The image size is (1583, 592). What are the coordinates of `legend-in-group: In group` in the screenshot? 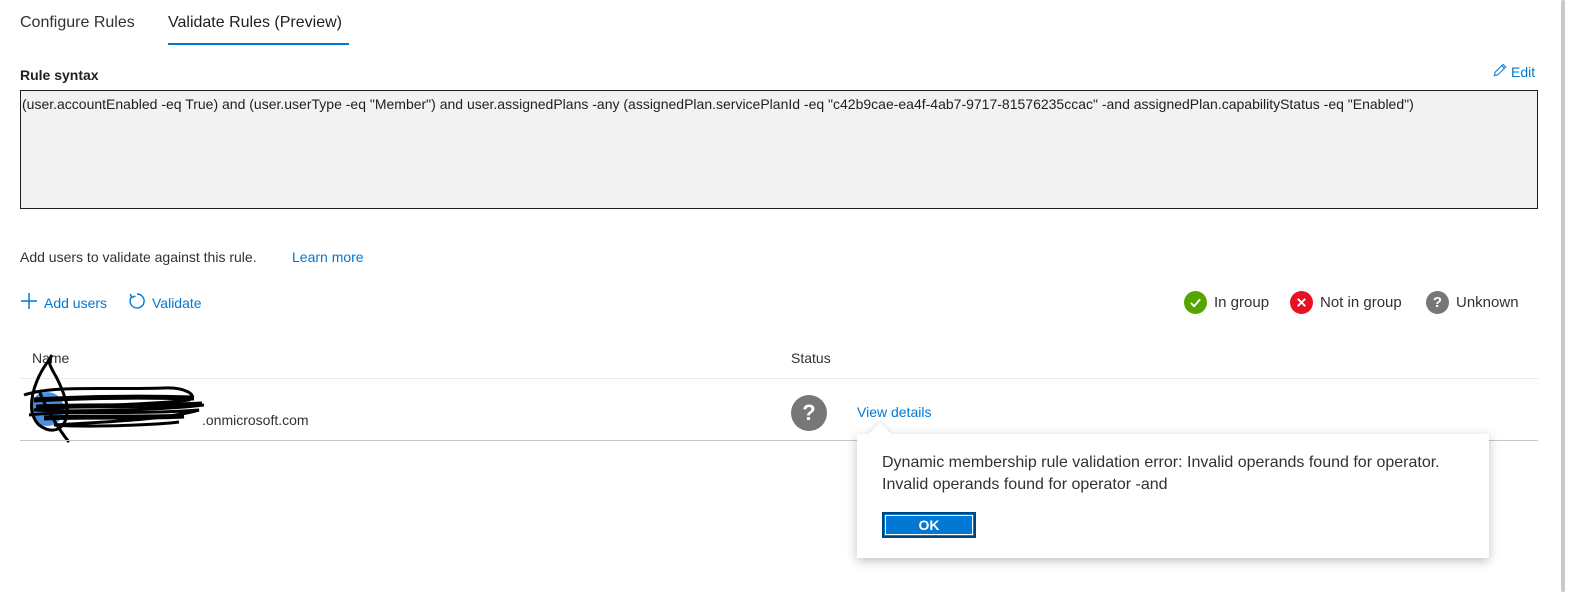 It's located at (1226, 302).